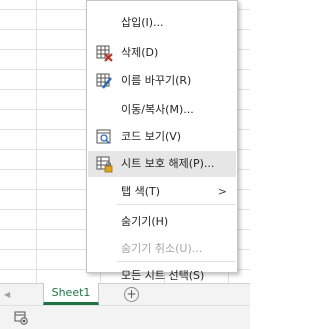 The height and width of the screenshot is (329, 320). I want to click on menu-item-view-code: 코드 보기(V), so click(162, 137).